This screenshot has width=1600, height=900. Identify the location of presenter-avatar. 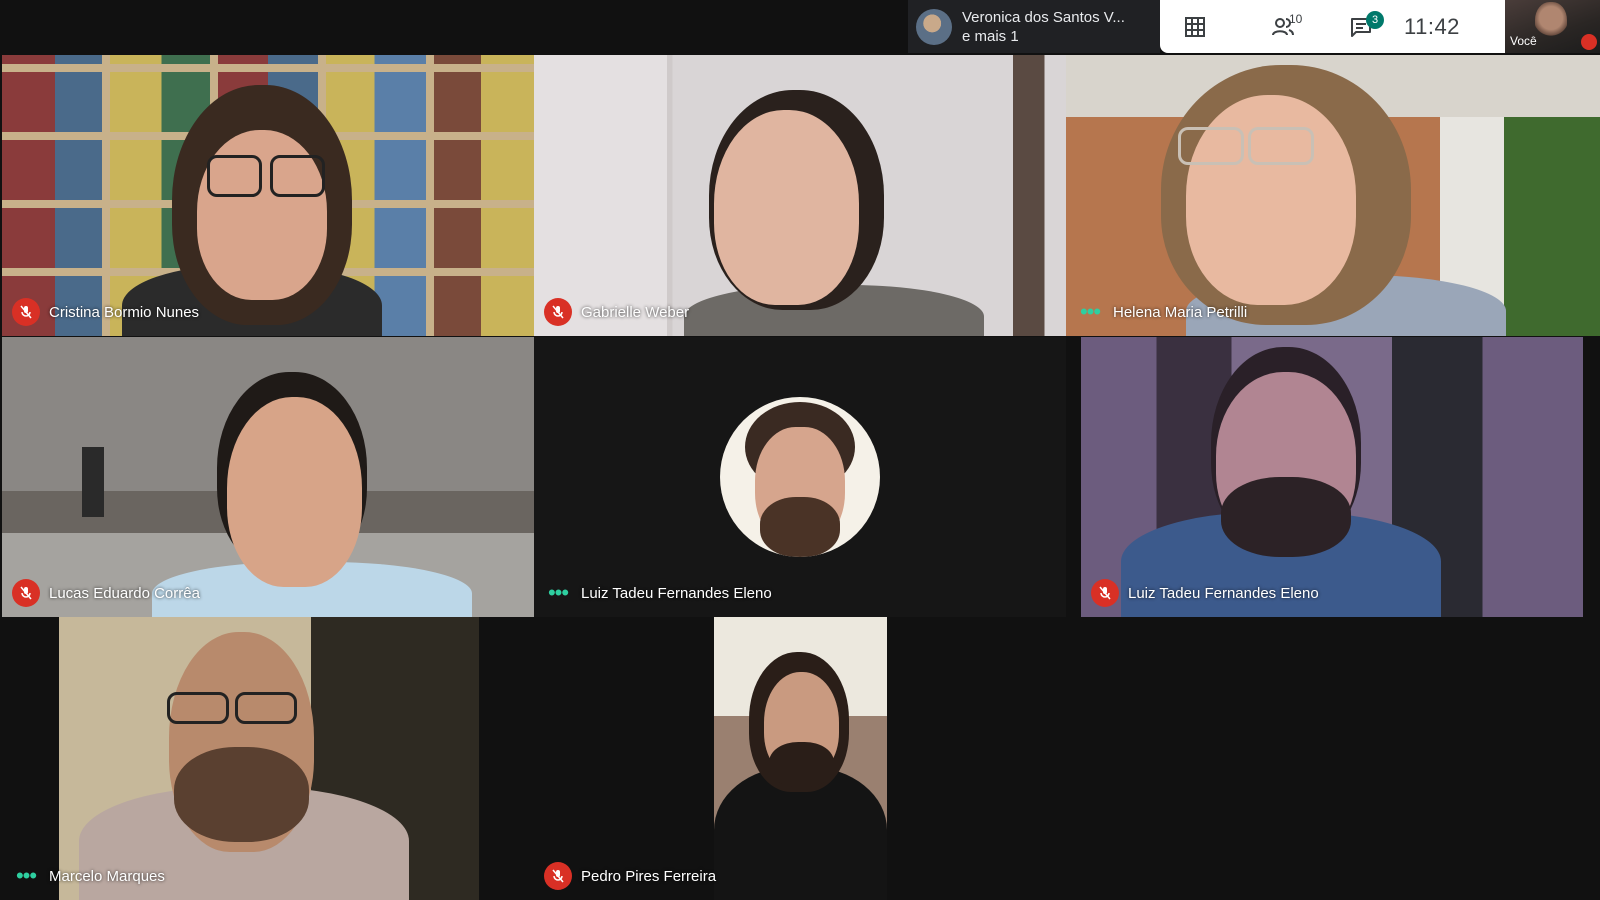
(934, 26).